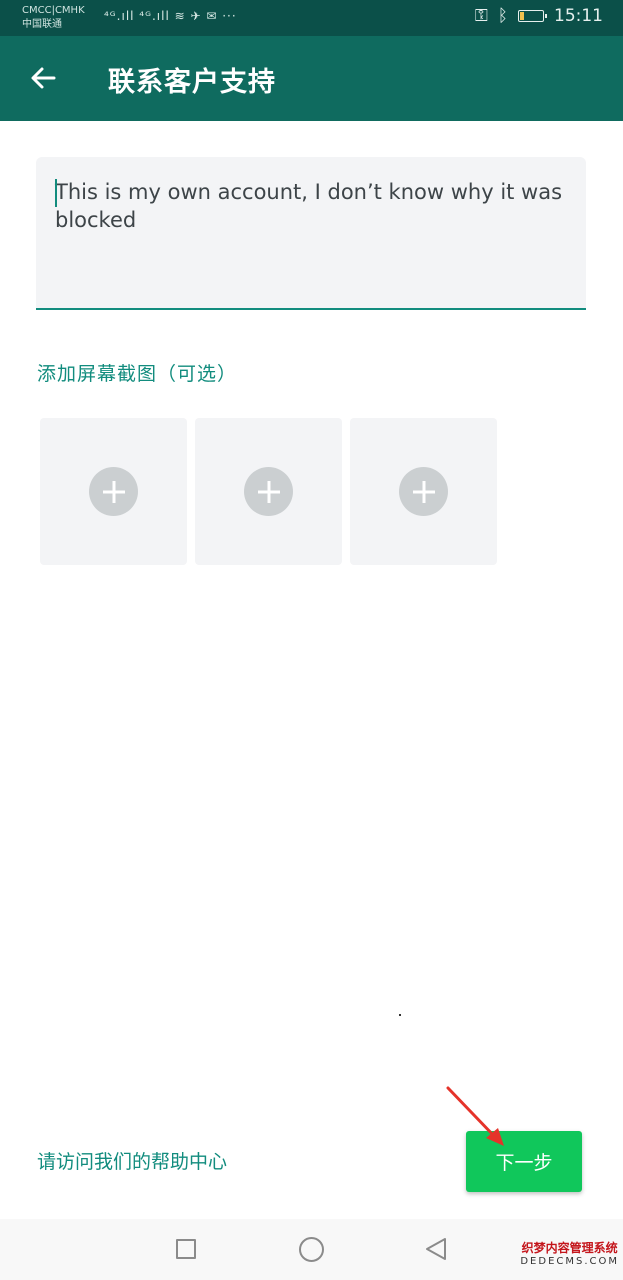 The height and width of the screenshot is (1280, 623). Describe the element at coordinates (569, 1261) in the screenshot. I see `watermark-en: DEDECMS.COM` at that location.